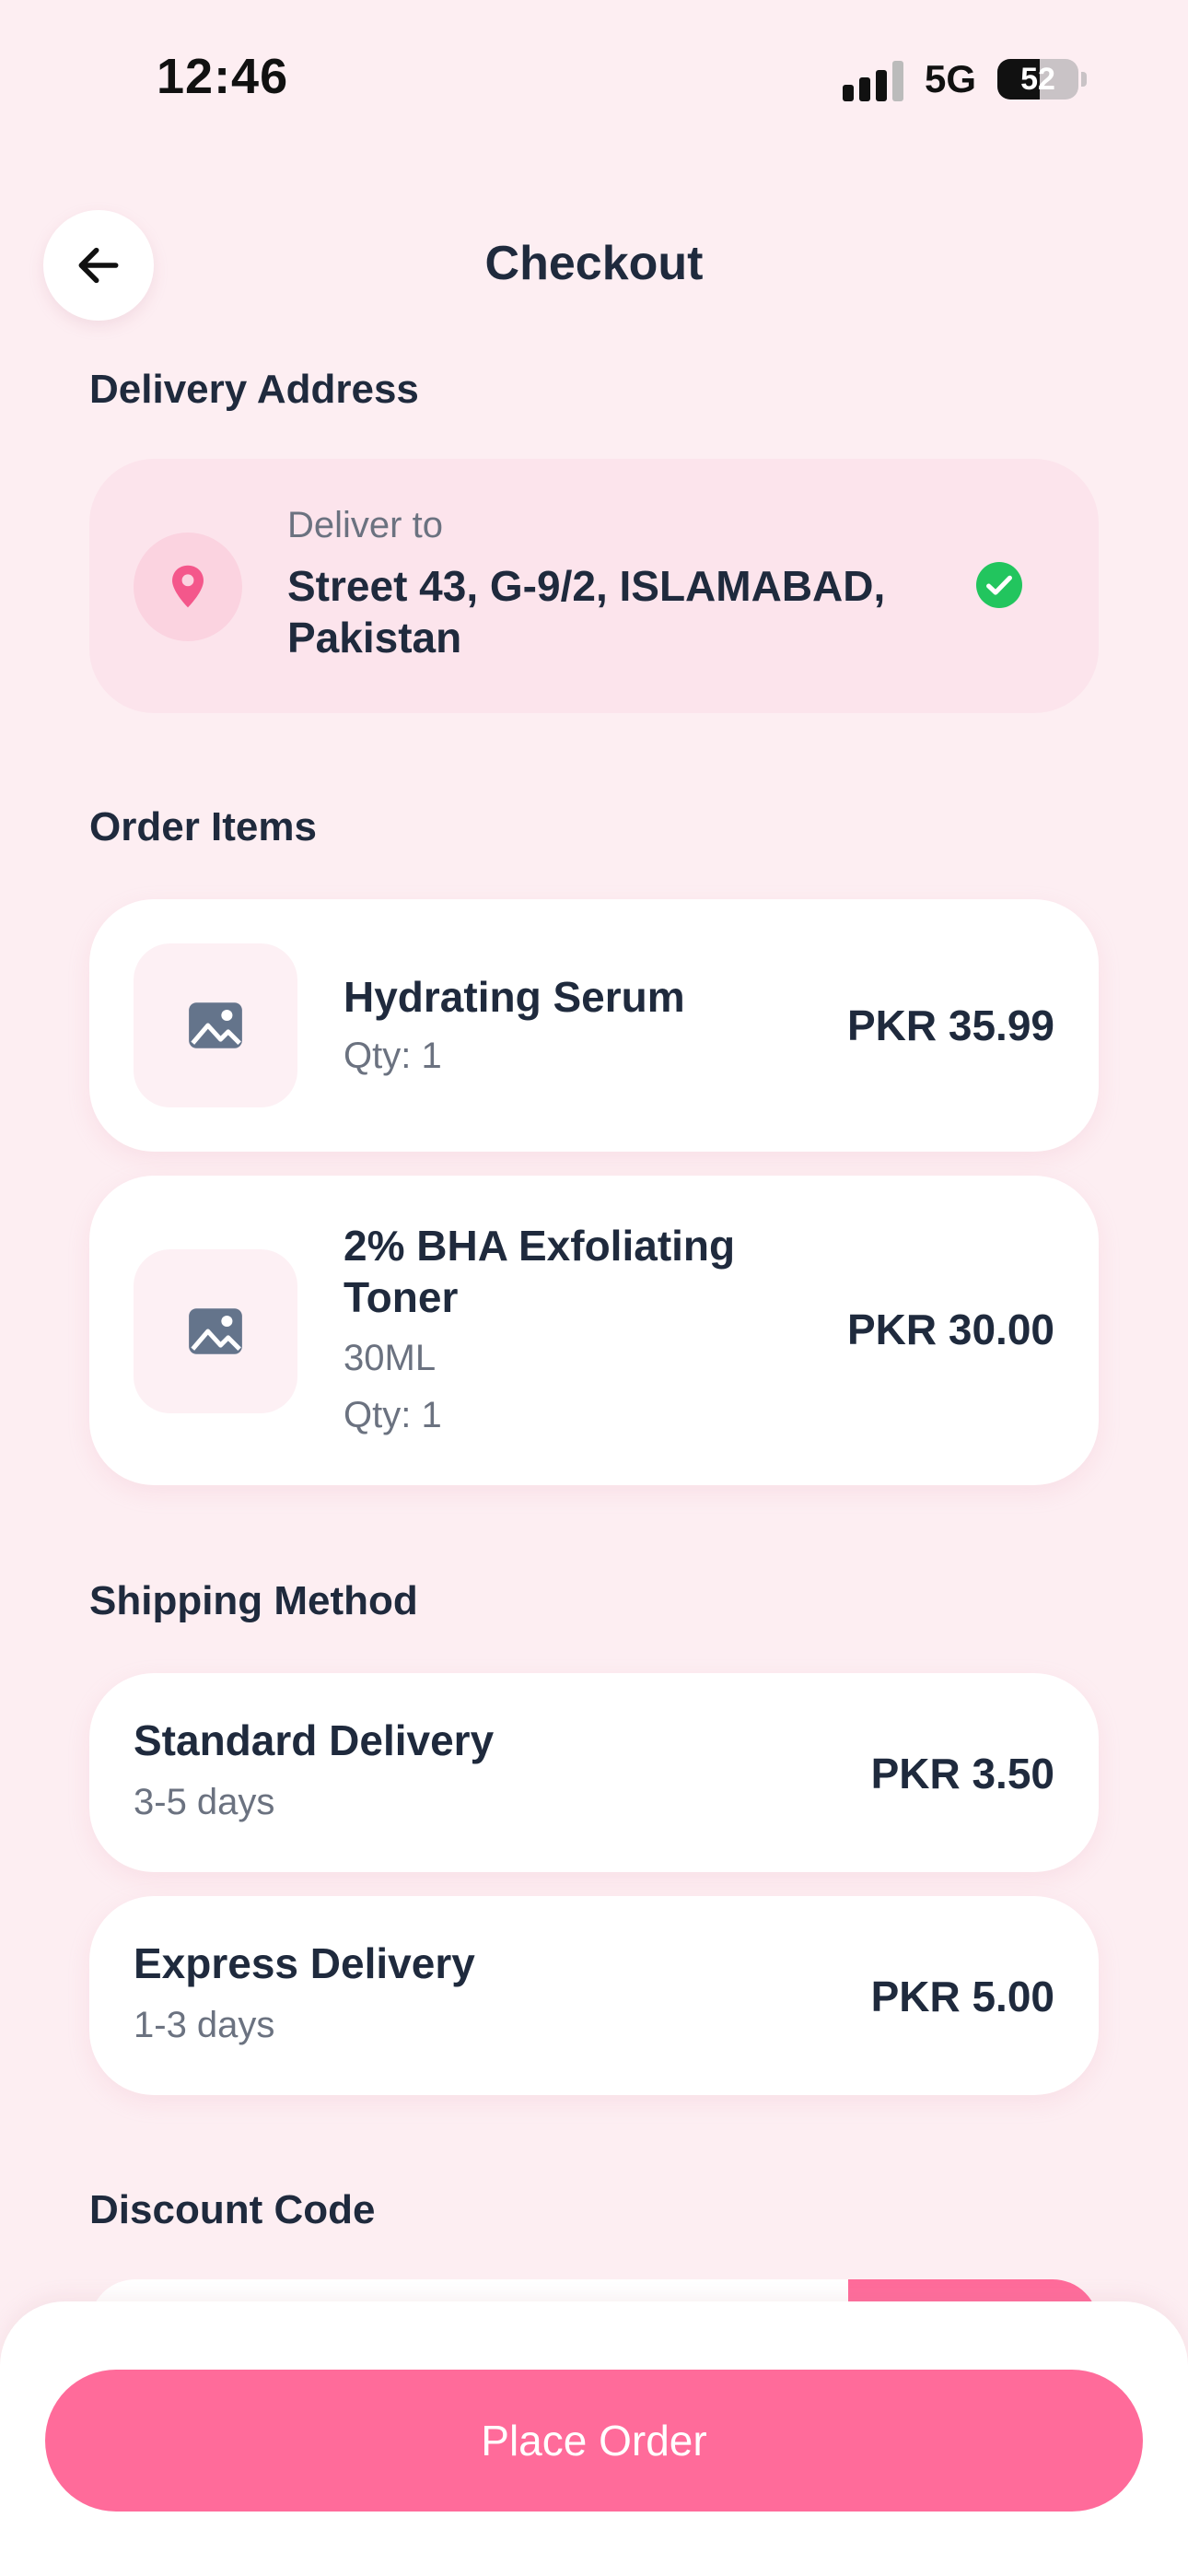 The width and height of the screenshot is (1188, 2576). I want to click on shipping-section-title: Shipping Method, so click(253, 1600).